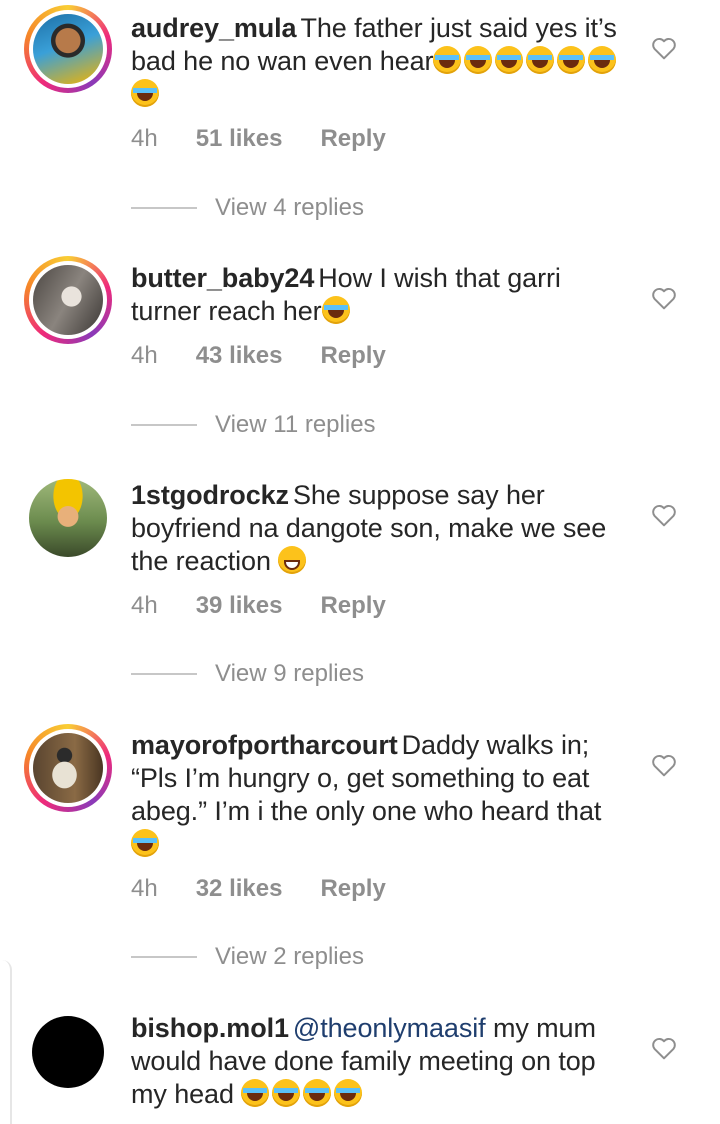 The height and width of the screenshot is (1124, 720). I want to click on view-replies-button: View 2 replies, so click(247, 957).